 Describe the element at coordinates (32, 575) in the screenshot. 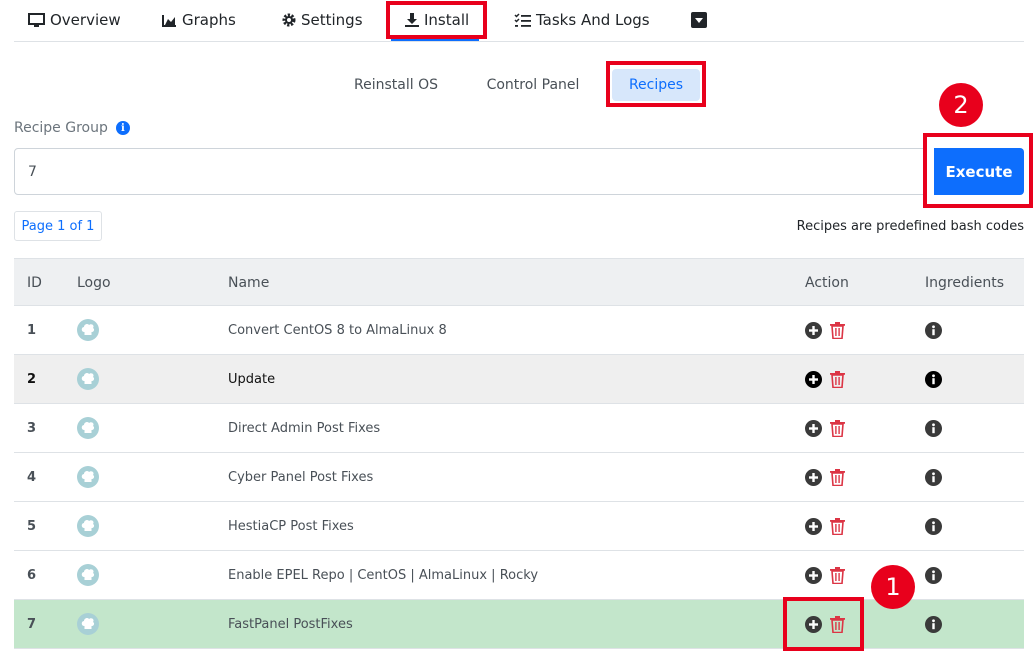

I see `row-id: 6` at that location.